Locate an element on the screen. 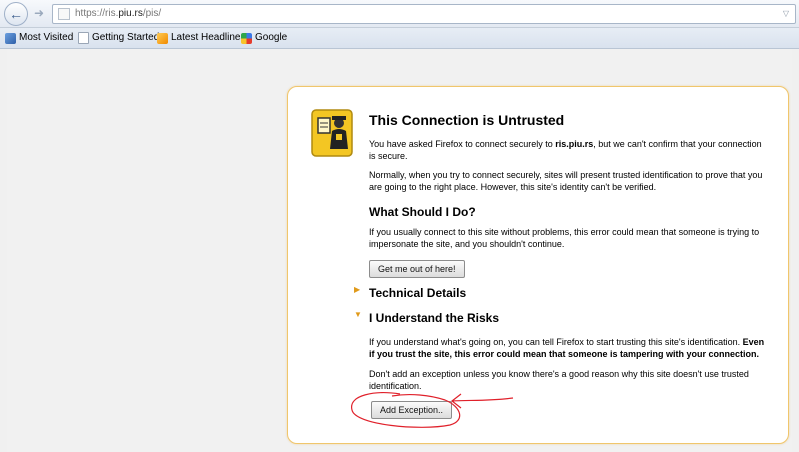  red-circle-annotation is located at coordinates (432, 410).